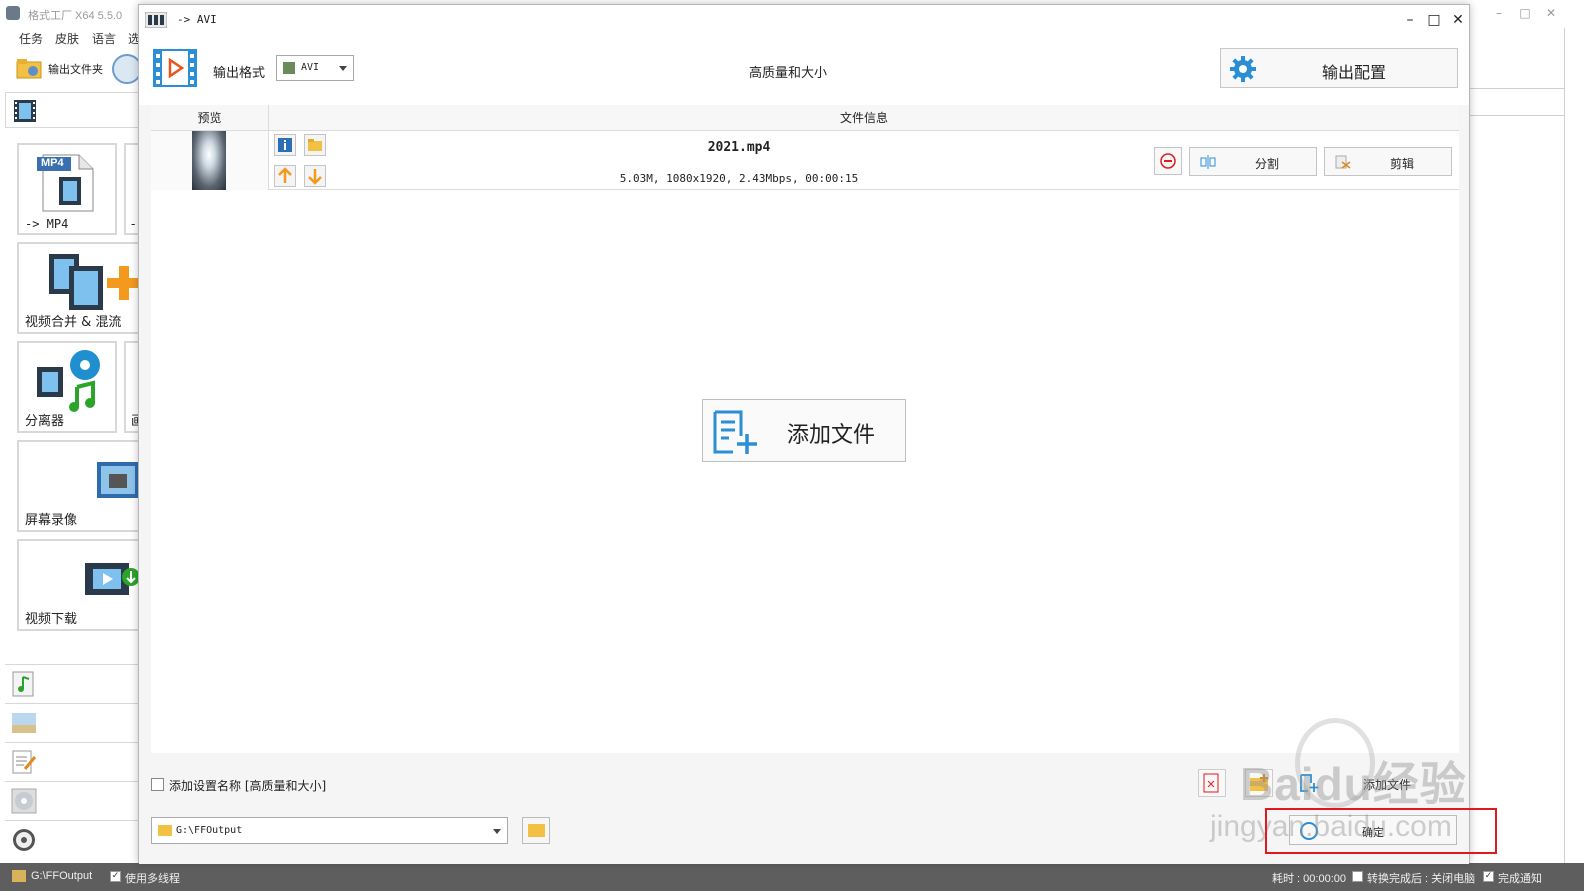  Describe the element at coordinates (1564, 445) in the screenshot. I see `background-divider` at that location.